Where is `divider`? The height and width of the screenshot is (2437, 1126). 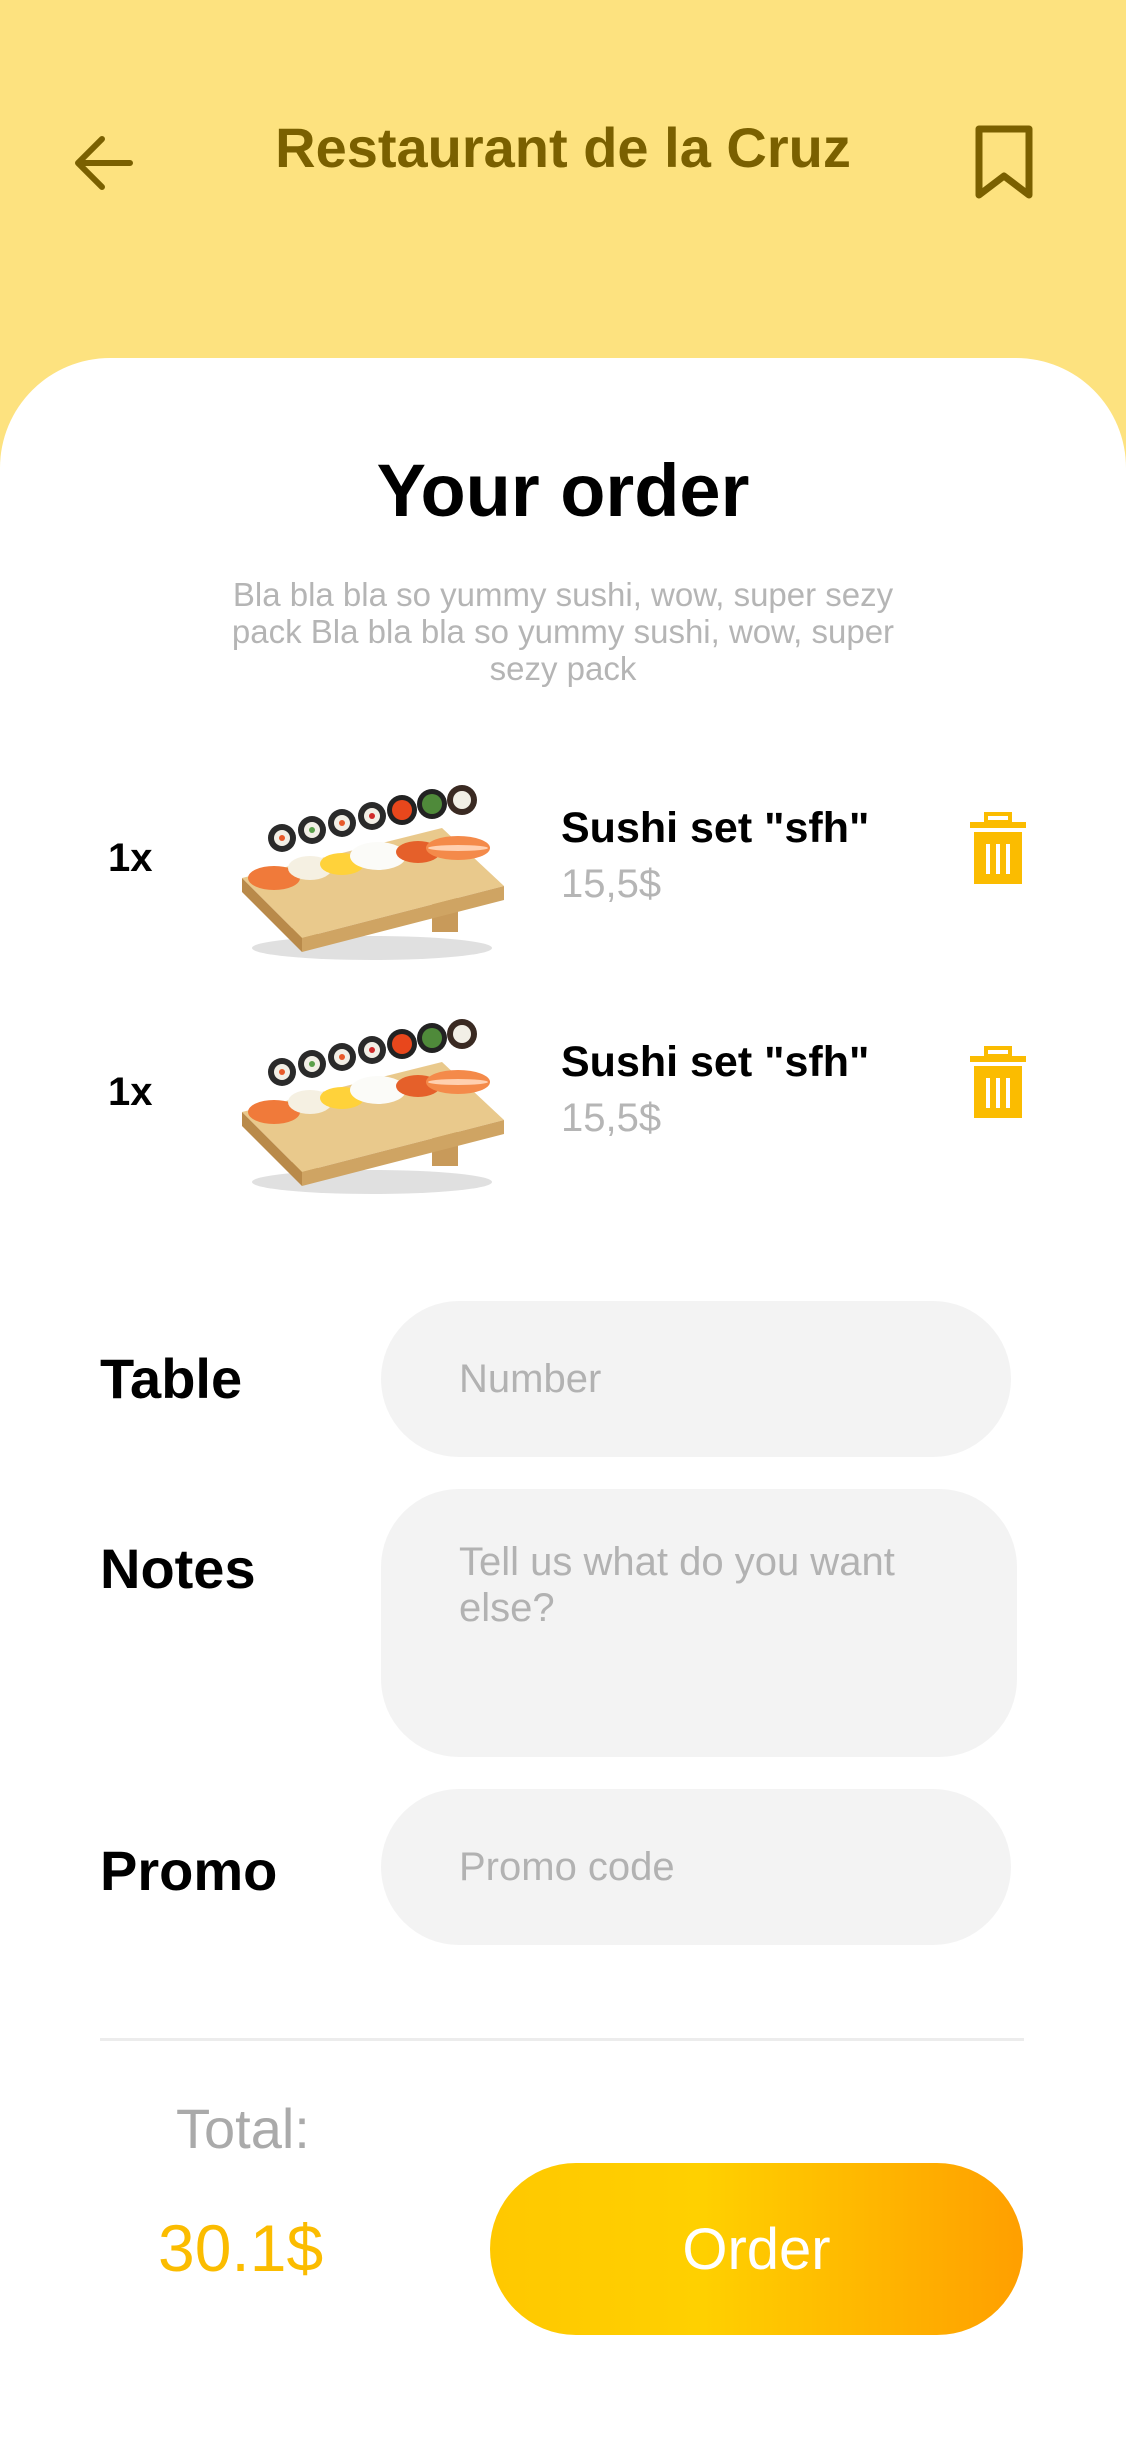 divider is located at coordinates (562, 2039).